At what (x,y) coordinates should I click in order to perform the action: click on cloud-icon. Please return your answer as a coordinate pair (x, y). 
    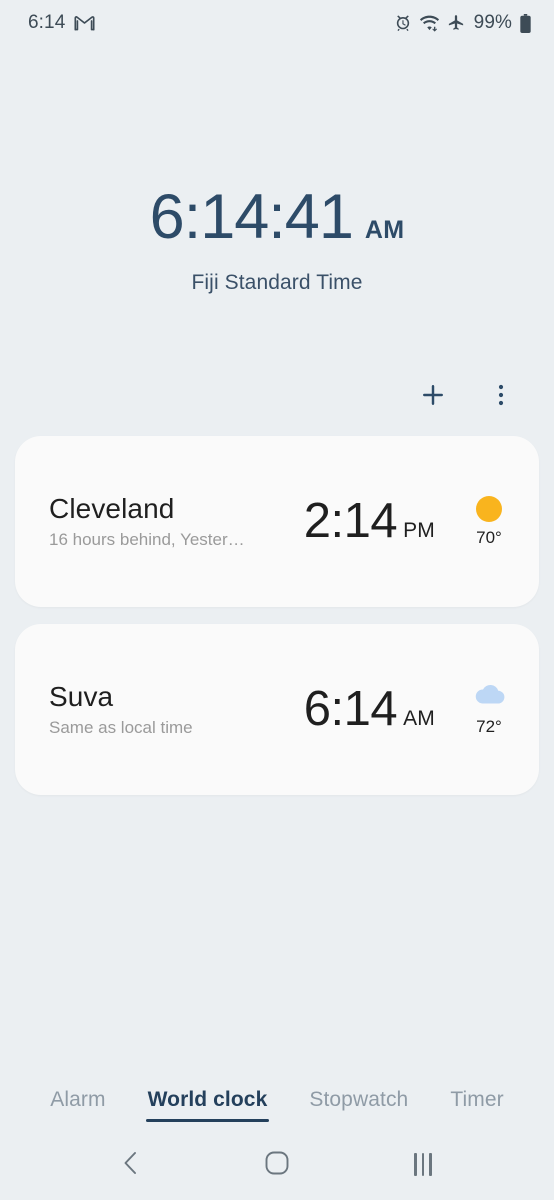
    Looking at the image, I should click on (489, 696).